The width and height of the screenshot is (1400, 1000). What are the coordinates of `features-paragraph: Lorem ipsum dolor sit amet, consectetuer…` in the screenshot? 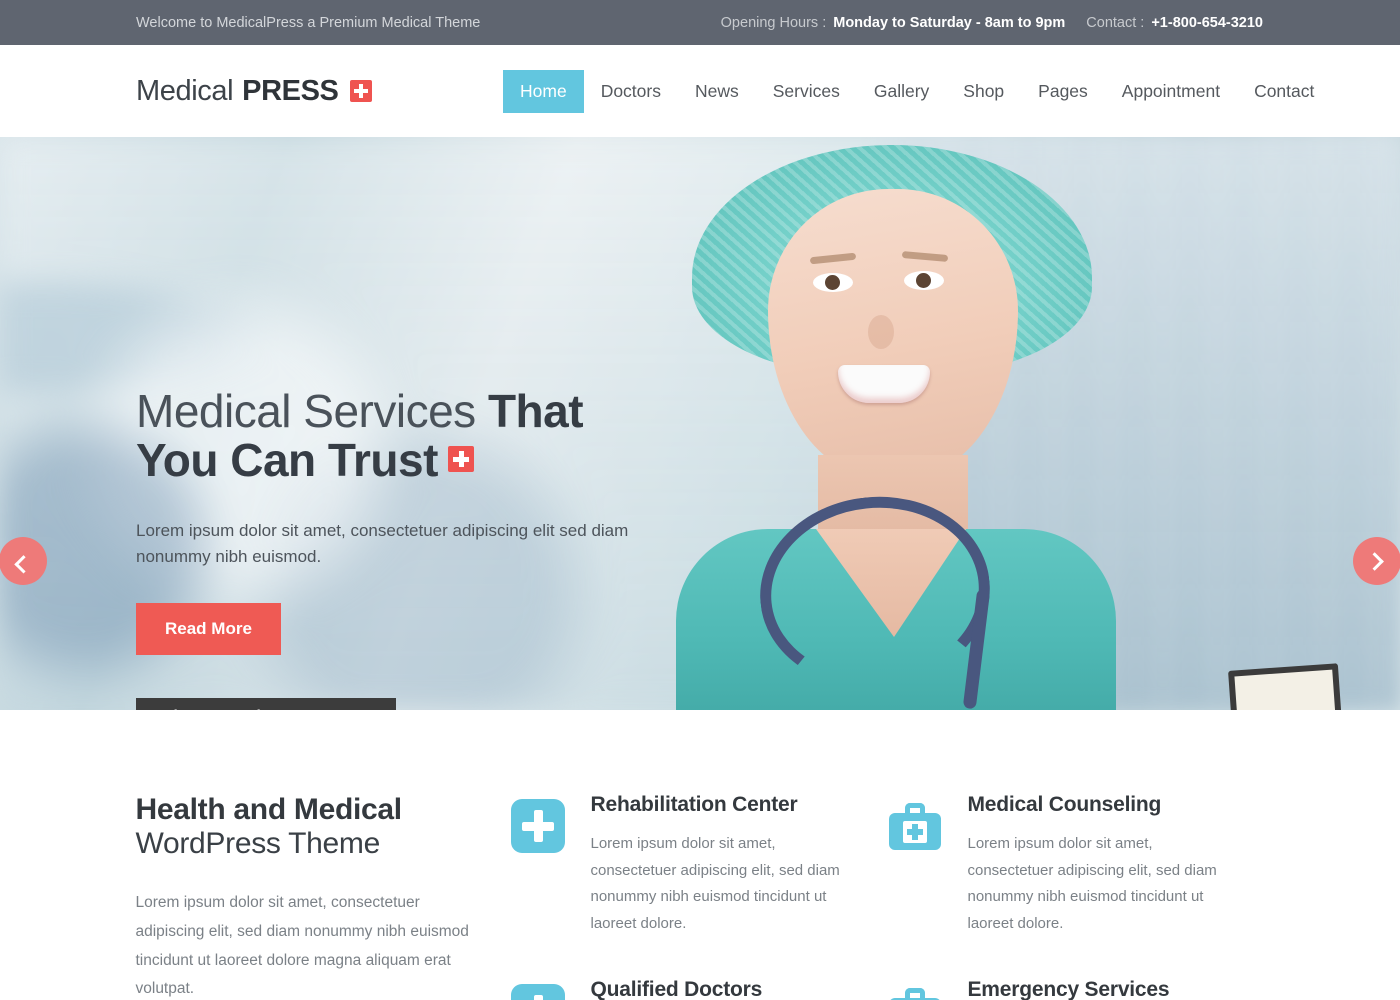 It's located at (302, 946).